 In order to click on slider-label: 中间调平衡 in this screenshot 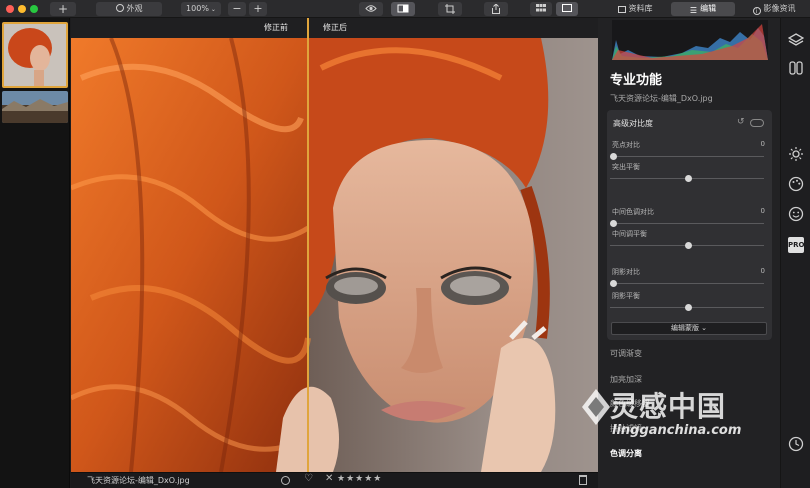, I will do `click(629, 234)`.